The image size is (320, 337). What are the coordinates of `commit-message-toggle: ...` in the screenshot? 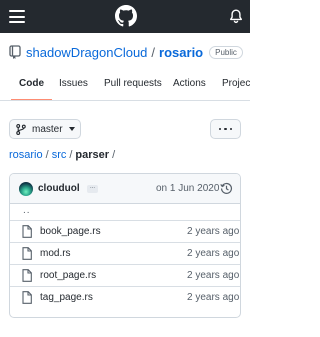 It's located at (92, 188).